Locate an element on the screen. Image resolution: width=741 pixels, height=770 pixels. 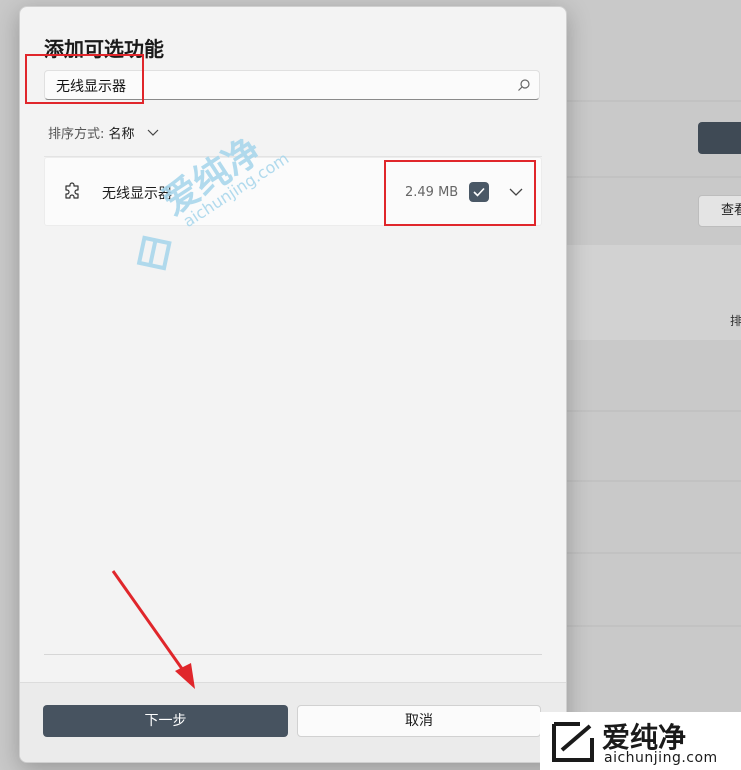
sort-control: 排序方式: 名称 is located at coordinates (91, 132).